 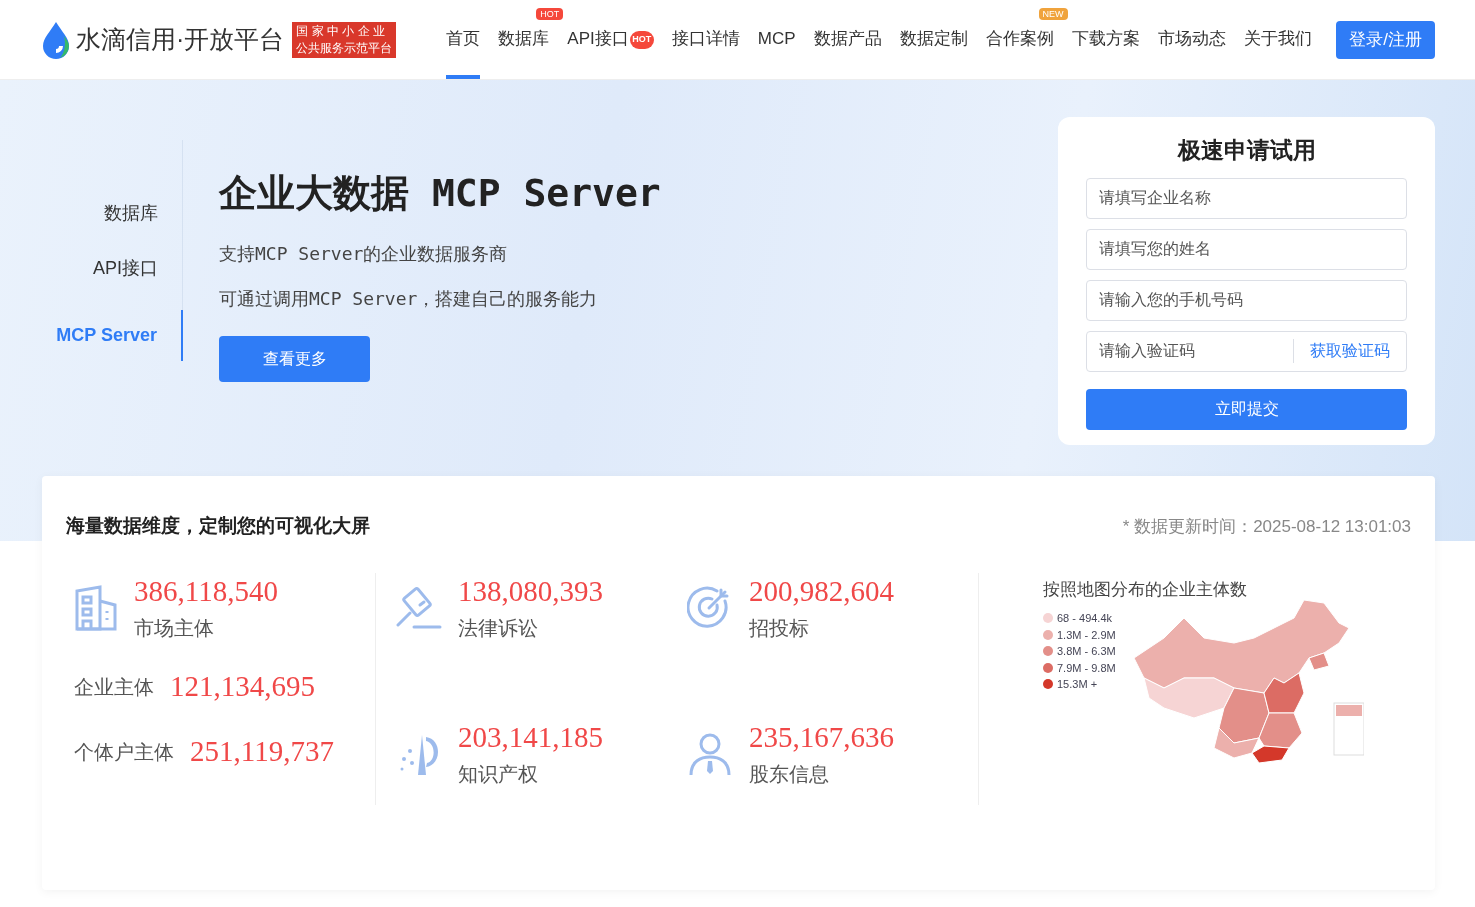 I want to click on update-time: * 数据更新时间：2025-08-12 13:01:03, so click(x=1266, y=526).